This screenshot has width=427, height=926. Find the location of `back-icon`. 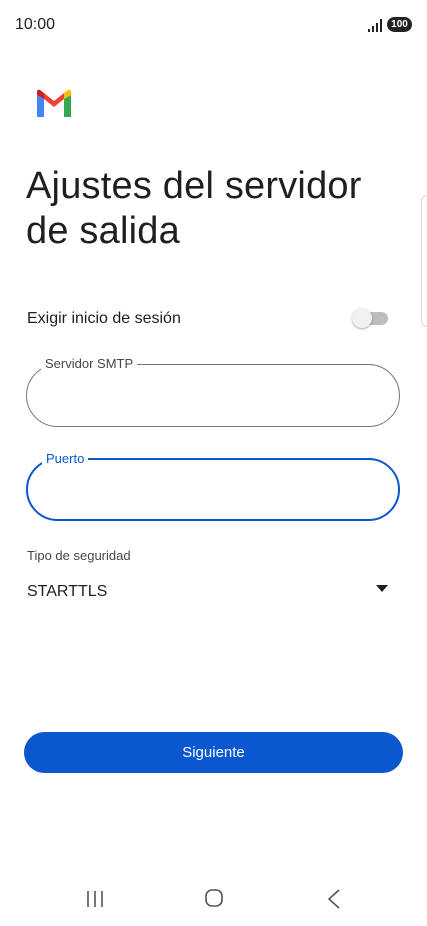

back-icon is located at coordinates (334, 899).